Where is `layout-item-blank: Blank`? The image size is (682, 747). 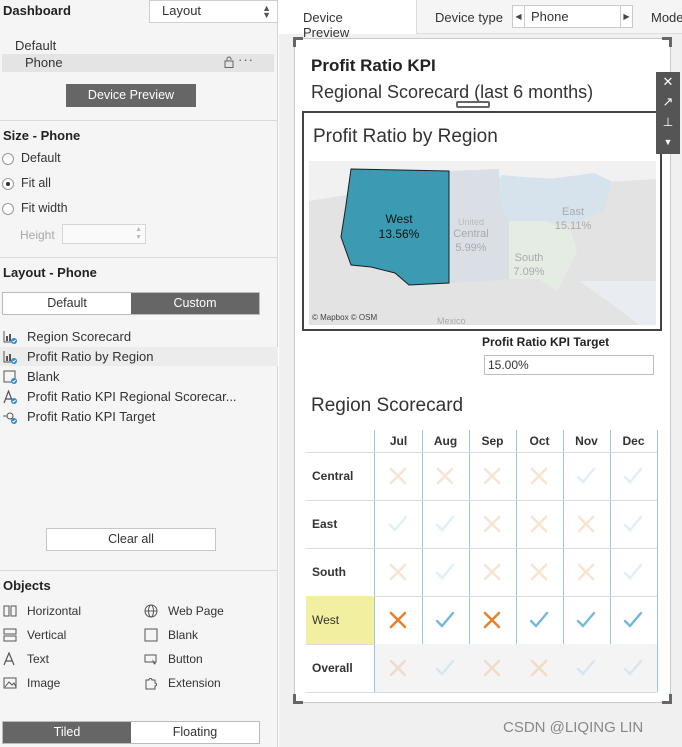
layout-item-blank: Blank is located at coordinates (139, 376).